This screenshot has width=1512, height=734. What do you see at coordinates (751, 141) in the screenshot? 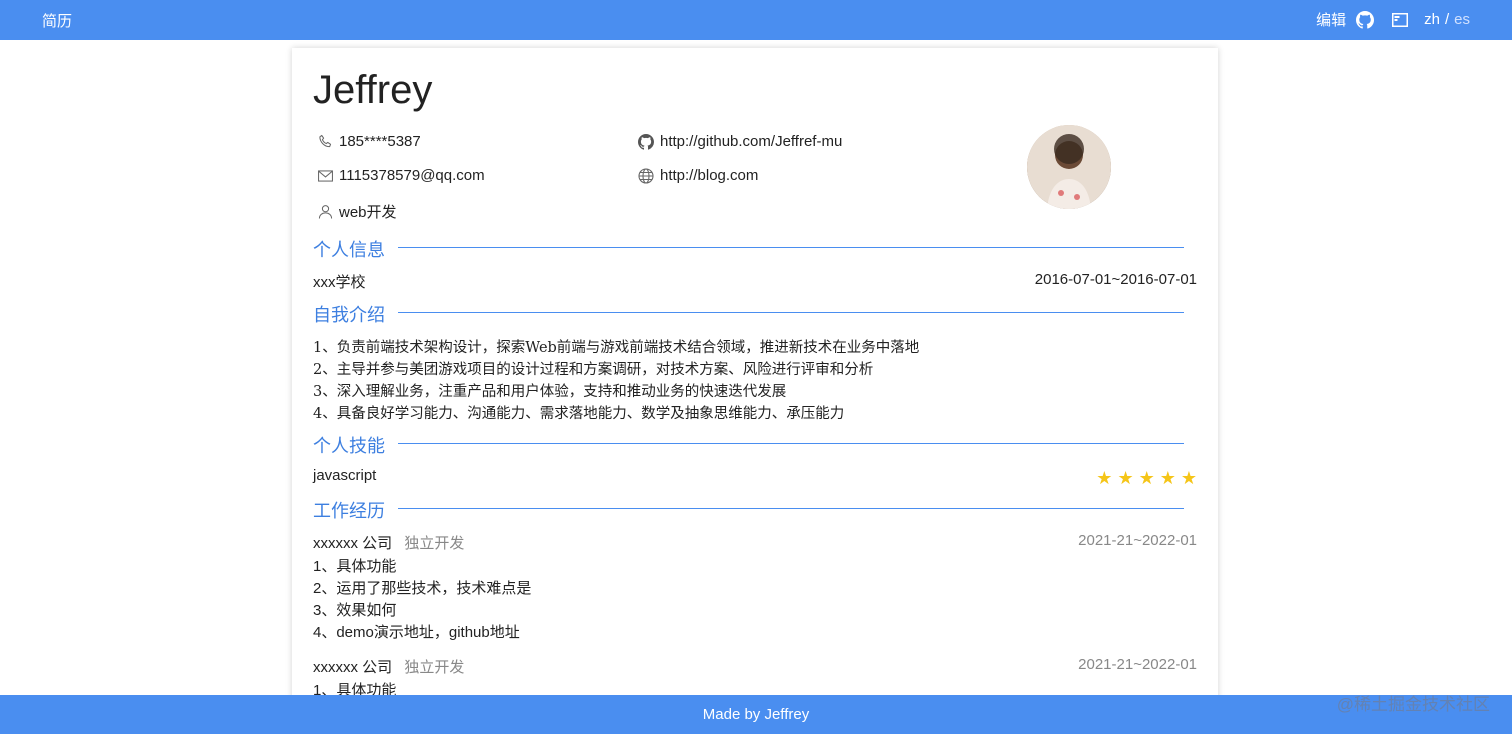
I see `github-link: http://github.com/Jeffref-mu` at bounding box center [751, 141].